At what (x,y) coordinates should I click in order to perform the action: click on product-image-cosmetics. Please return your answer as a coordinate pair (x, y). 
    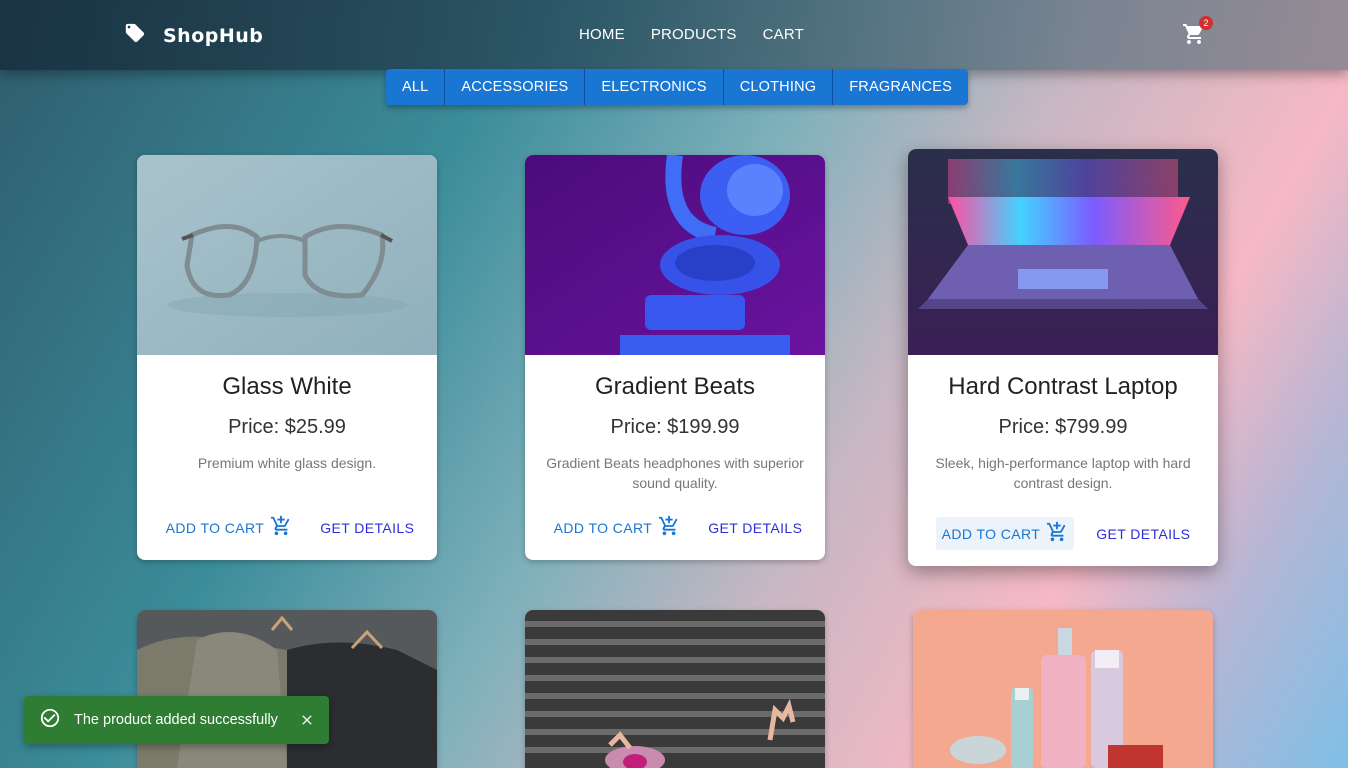
    Looking at the image, I should click on (1063, 689).